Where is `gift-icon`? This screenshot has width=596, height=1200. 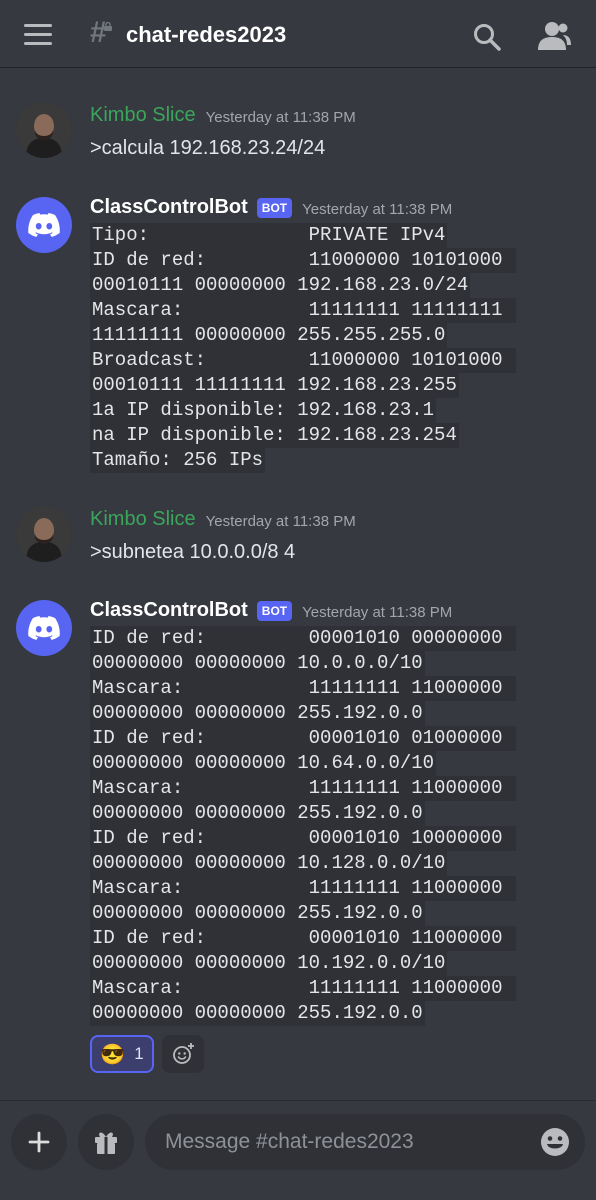 gift-icon is located at coordinates (106, 1143).